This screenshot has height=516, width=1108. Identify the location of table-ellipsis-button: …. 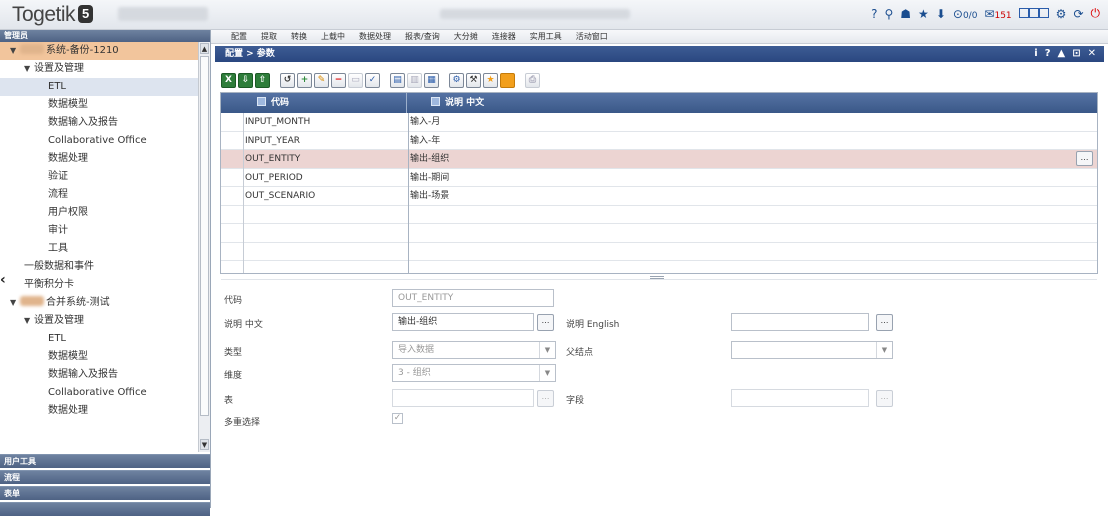
(545, 398).